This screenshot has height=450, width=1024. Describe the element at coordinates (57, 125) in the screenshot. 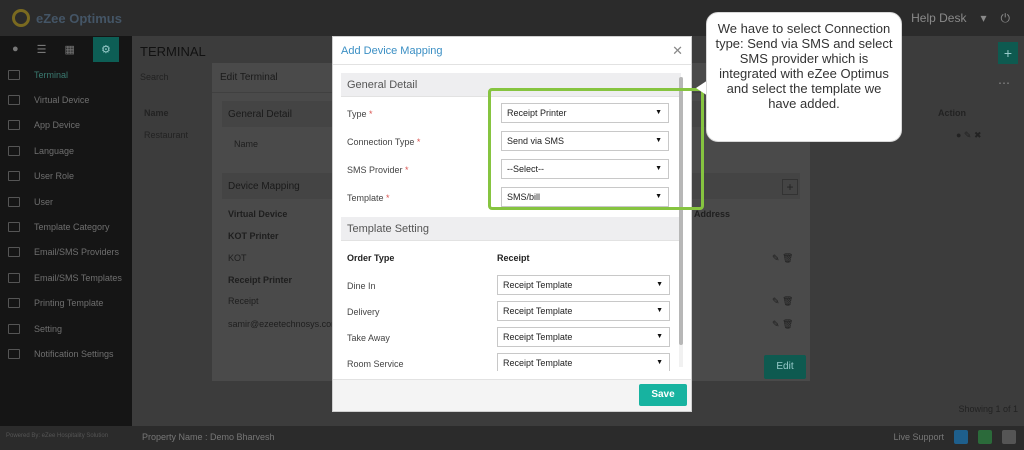

I see `sidebar-item-label: App Device` at that location.